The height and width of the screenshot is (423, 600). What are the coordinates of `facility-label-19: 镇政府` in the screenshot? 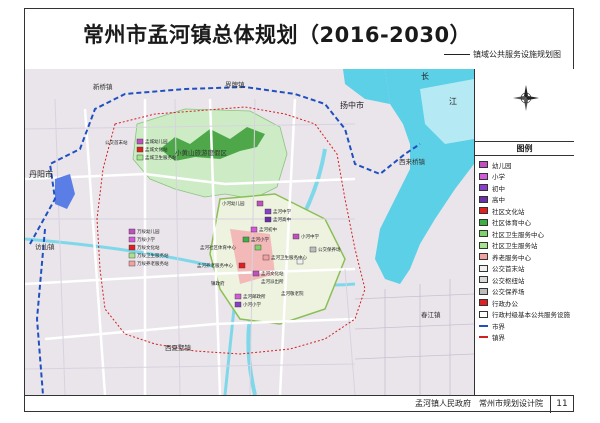 It's located at (218, 284).